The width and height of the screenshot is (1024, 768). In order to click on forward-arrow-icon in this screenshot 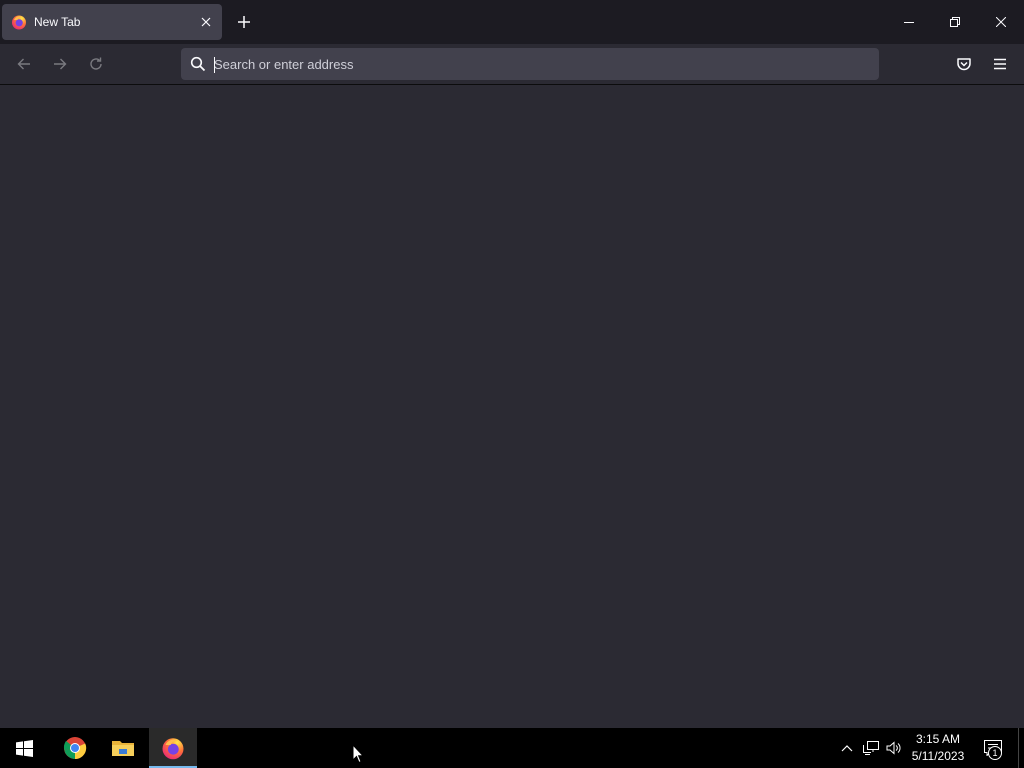, I will do `click(60, 64)`.